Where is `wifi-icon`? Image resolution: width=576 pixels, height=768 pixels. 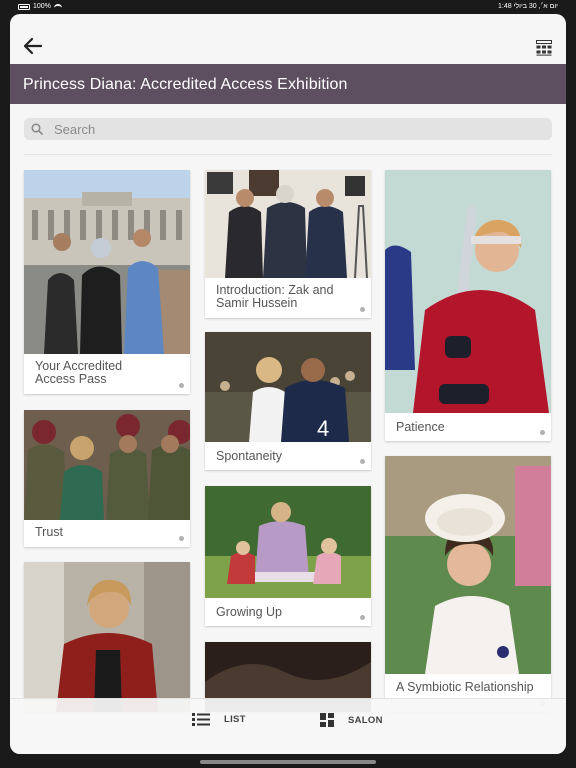 wifi-icon is located at coordinates (57, 6).